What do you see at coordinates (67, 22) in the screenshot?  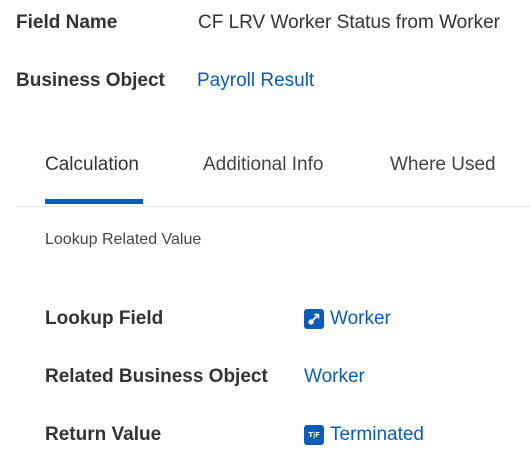 I see `field-name-label: Field Name` at bounding box center [67, 22].